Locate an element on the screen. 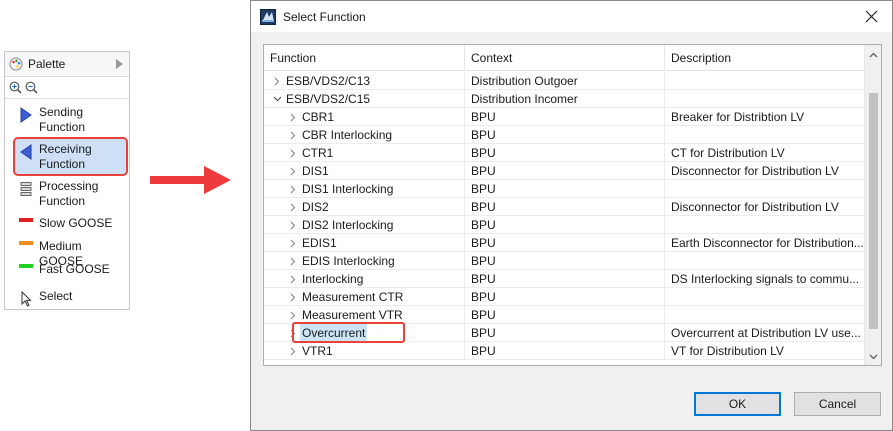  column-header-context: Context is located at coordinates (565, 58).